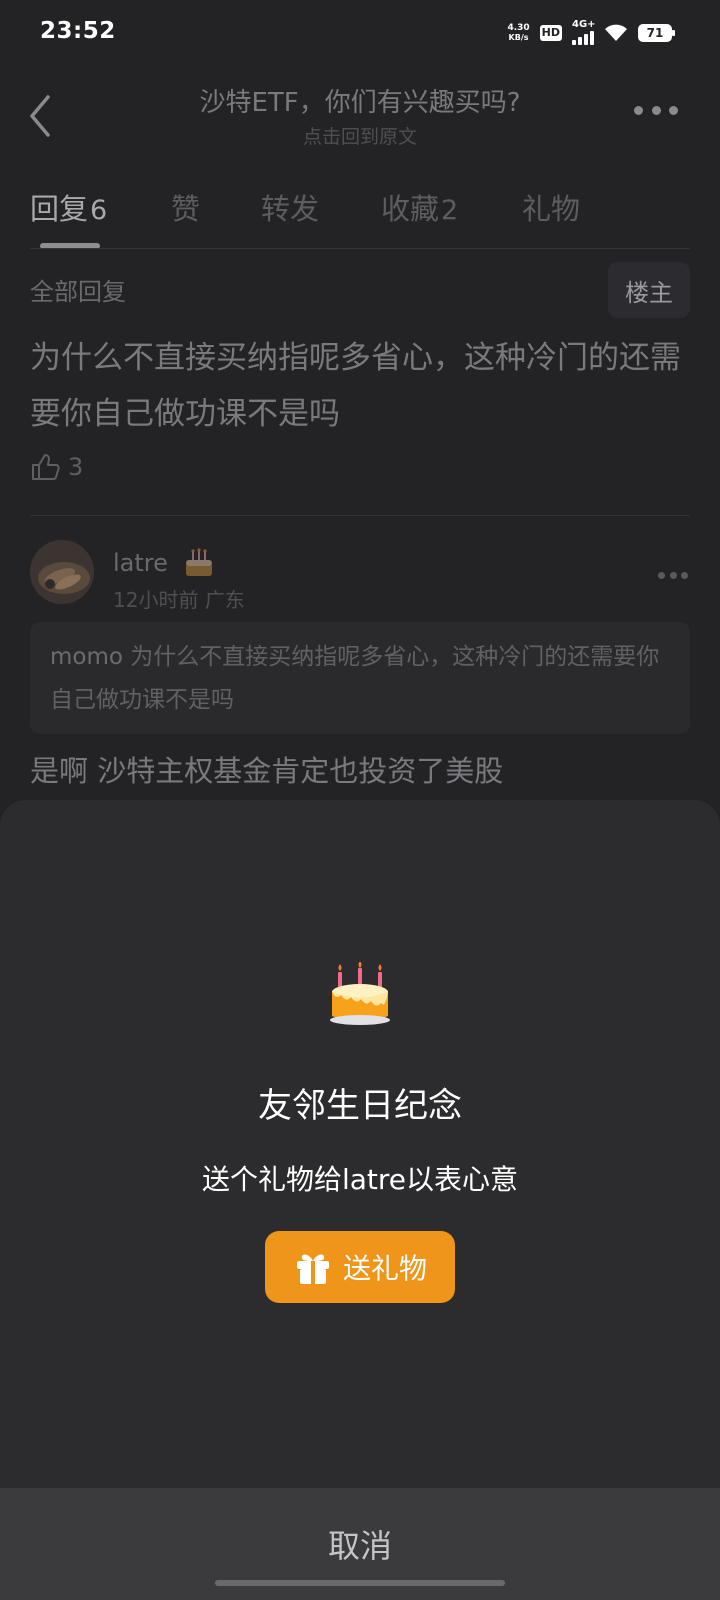 The width and height of the screenshot is (720, 1600). I want to click on battery-icon: 71, so click(656, 33).